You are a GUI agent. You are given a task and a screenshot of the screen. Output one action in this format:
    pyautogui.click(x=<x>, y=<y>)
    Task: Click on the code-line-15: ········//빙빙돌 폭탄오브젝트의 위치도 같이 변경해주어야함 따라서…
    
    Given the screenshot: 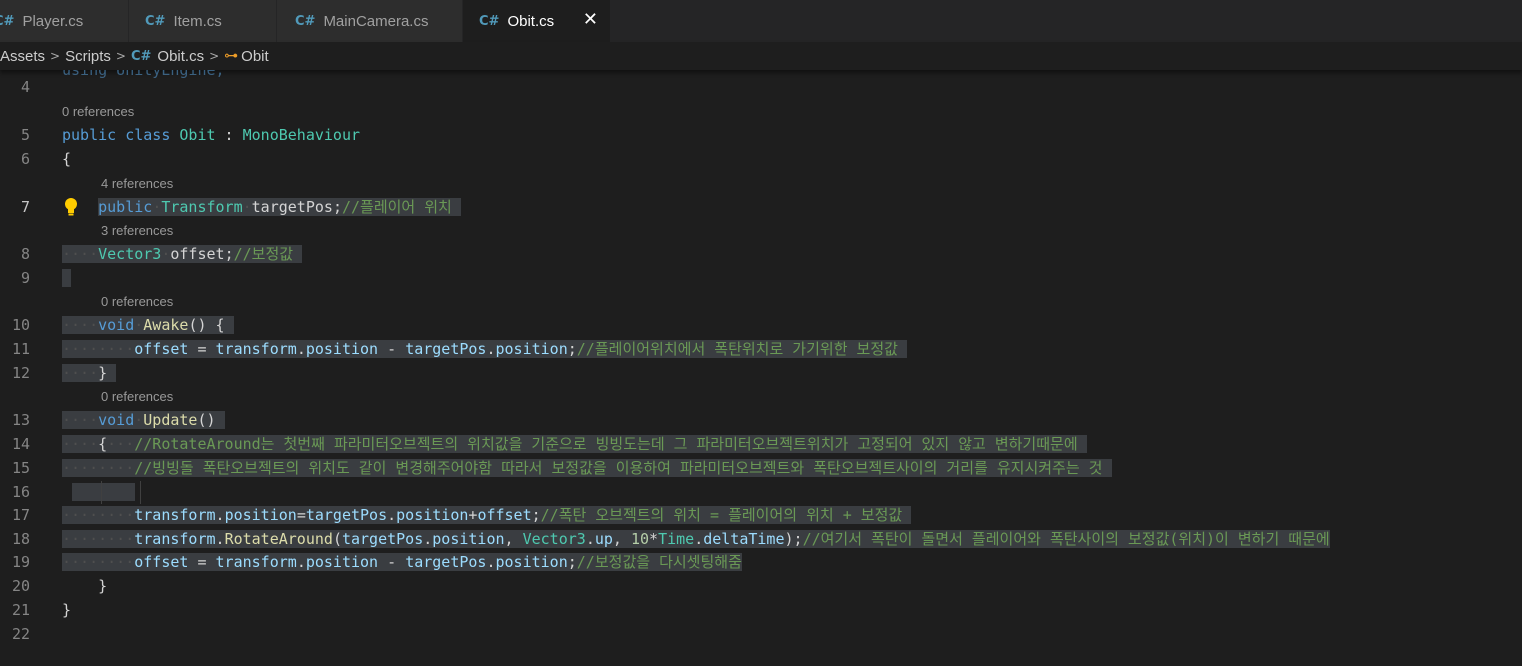 What is the action you would take?
    pyautogui.click(x=587, y=468)
    